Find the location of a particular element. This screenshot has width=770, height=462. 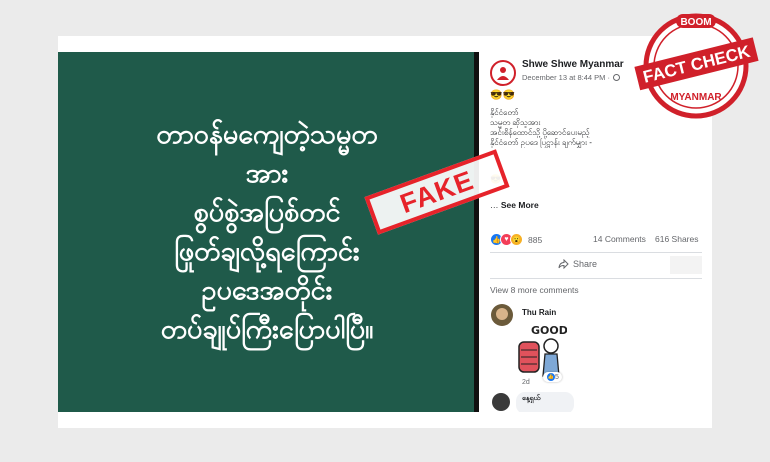

see-more-link: … See More is located at coordinates (514, 205).